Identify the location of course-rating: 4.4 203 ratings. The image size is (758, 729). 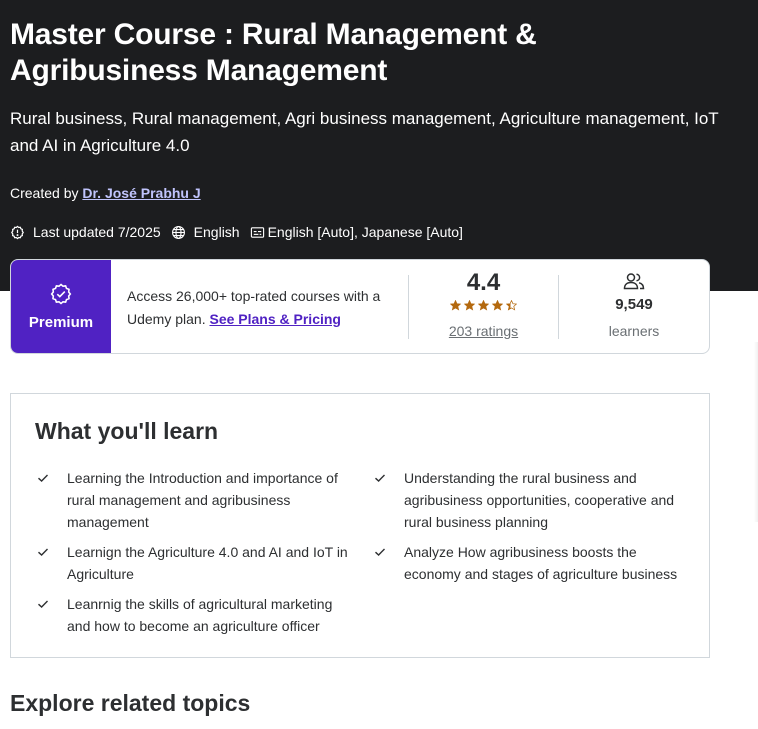
(483, 303).